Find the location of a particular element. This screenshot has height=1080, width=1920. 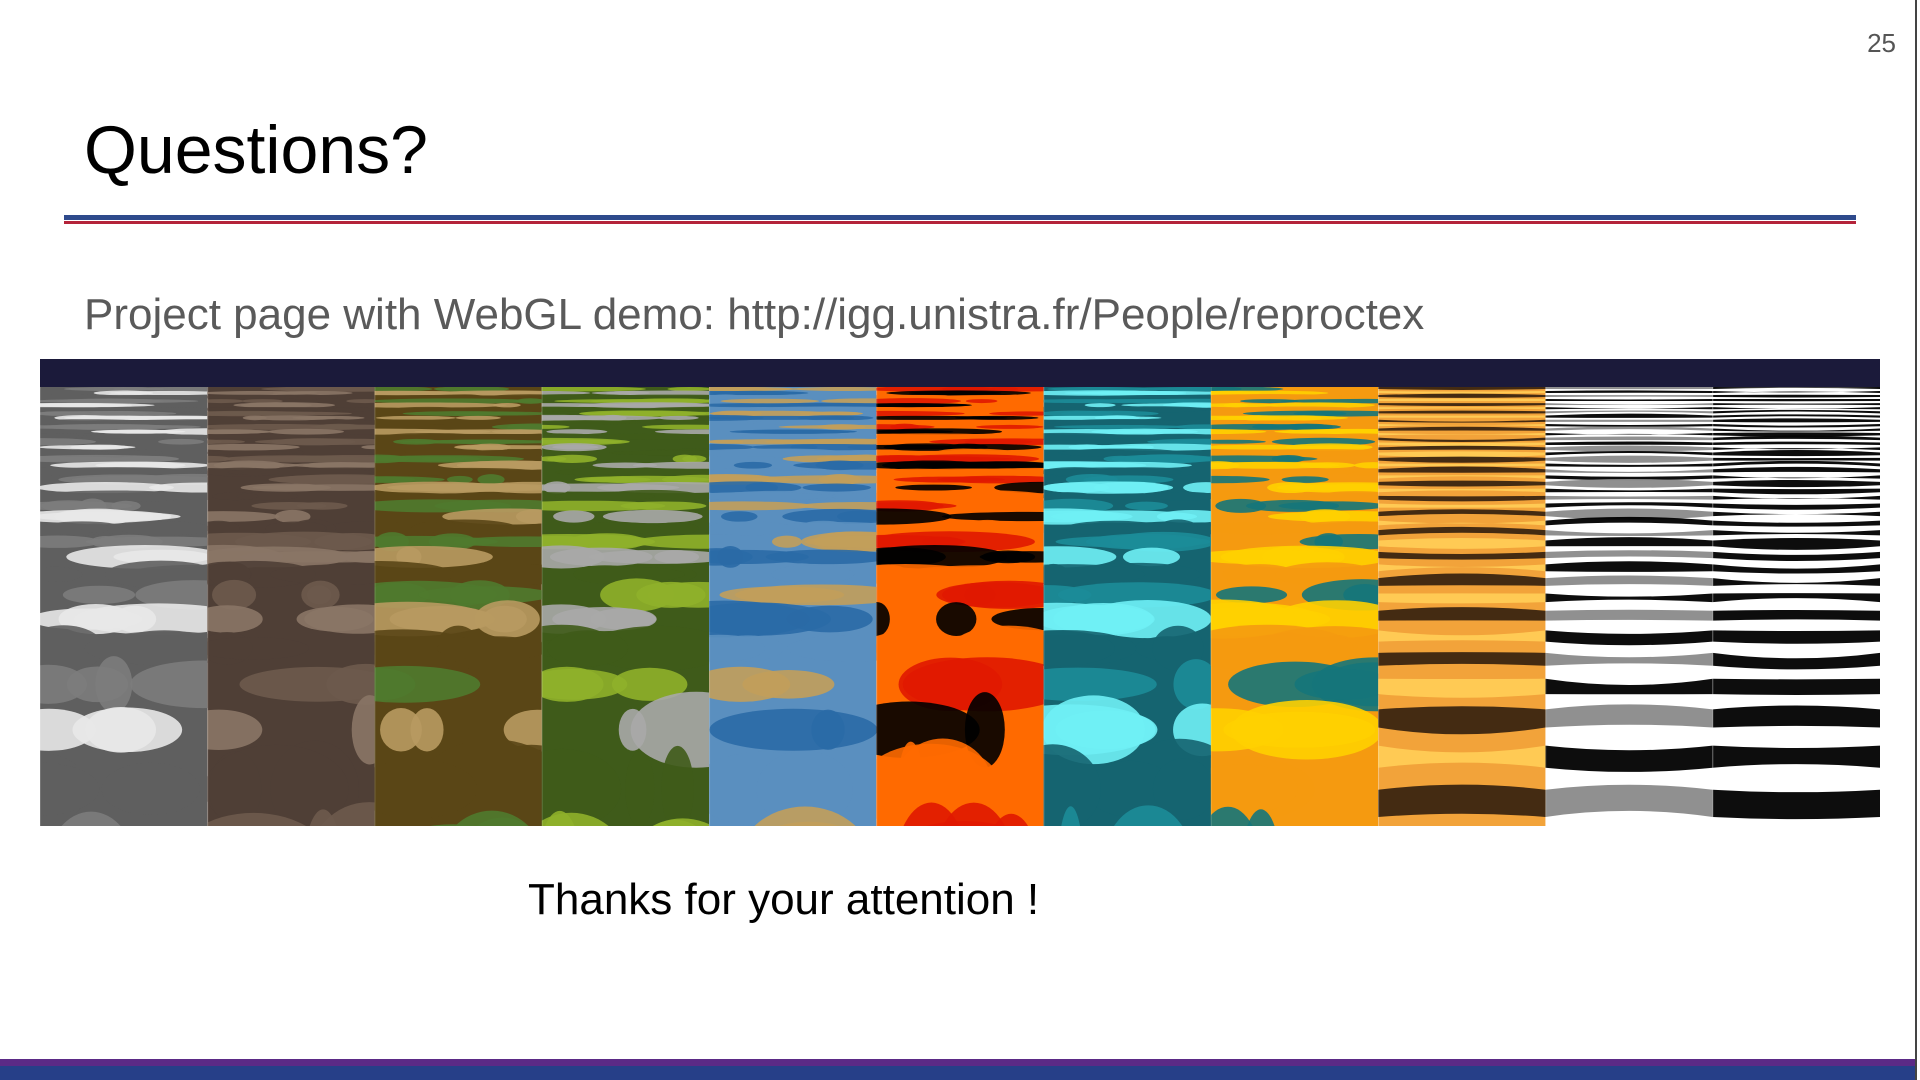

footer-bar-blue is located at coordinates (957, 1073).